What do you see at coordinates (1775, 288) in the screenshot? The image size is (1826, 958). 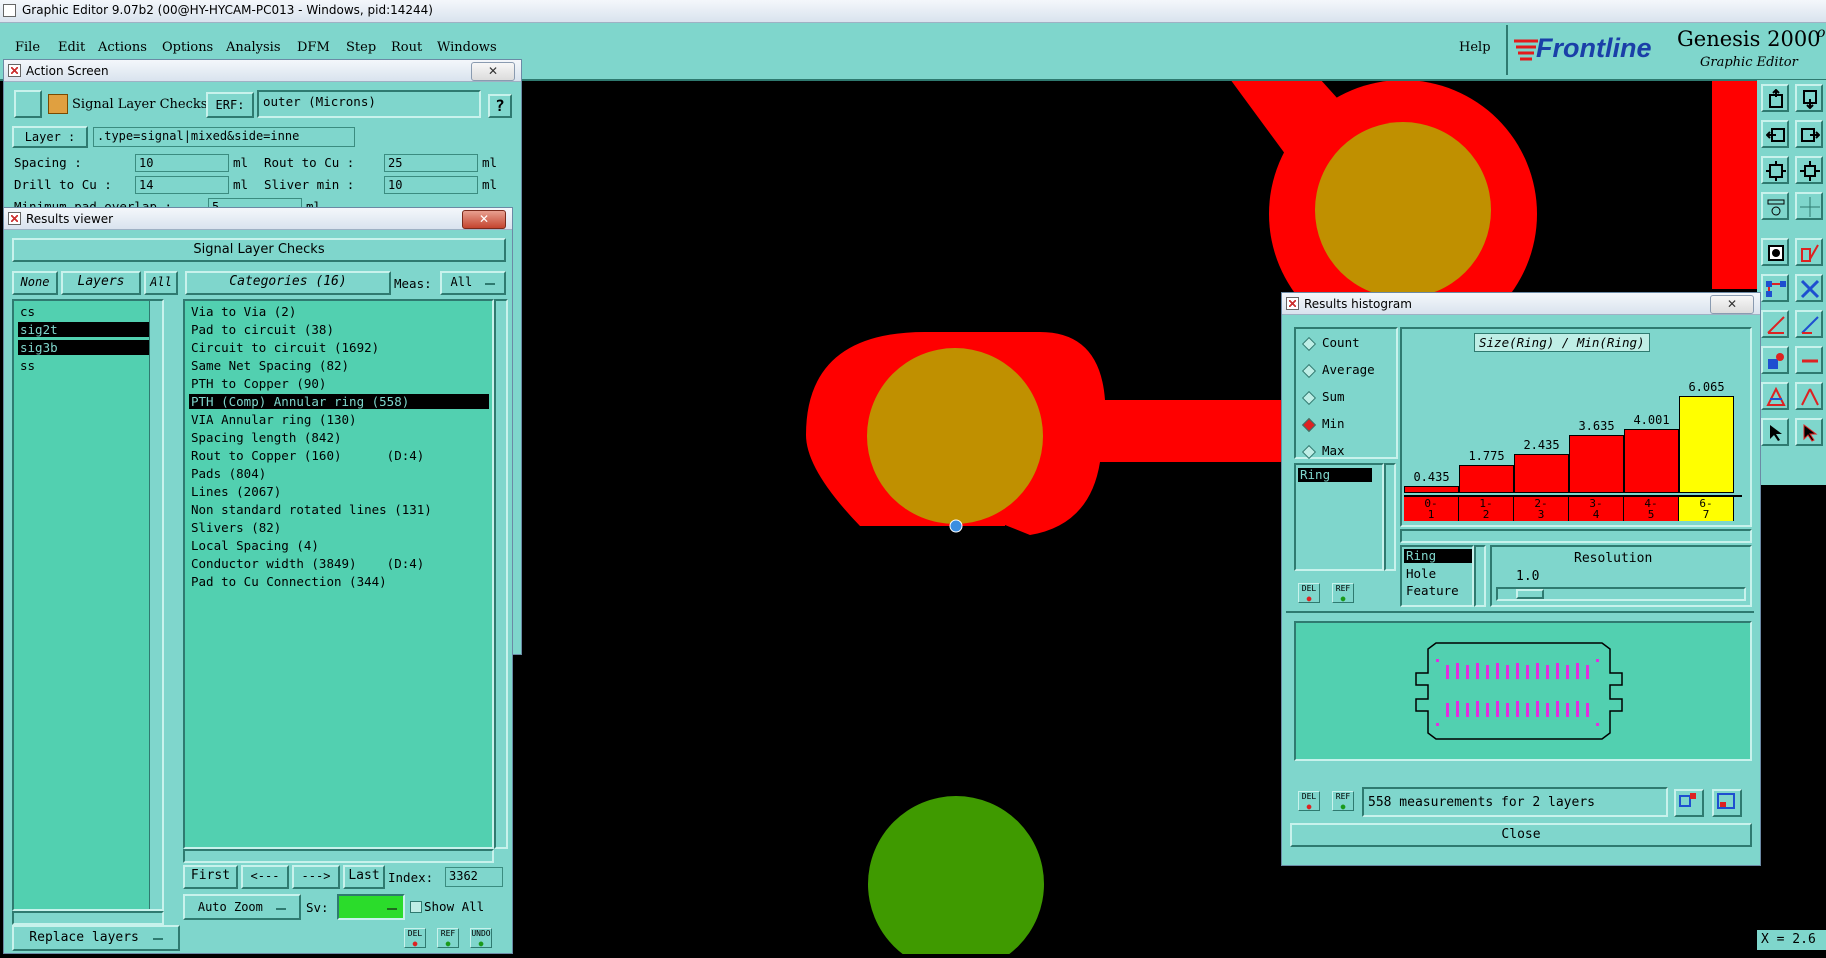 I see `tool-connect` at bounding box center [1775, 288].